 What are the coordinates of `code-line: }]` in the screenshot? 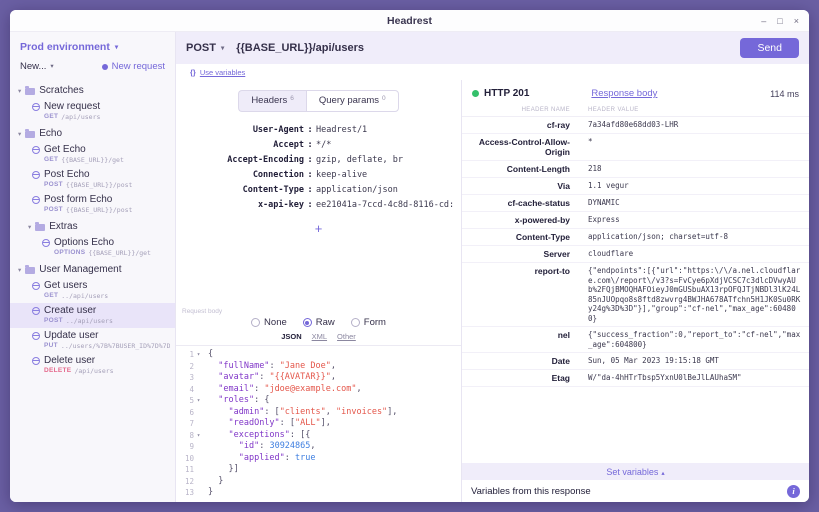 It's located at (223, 469).